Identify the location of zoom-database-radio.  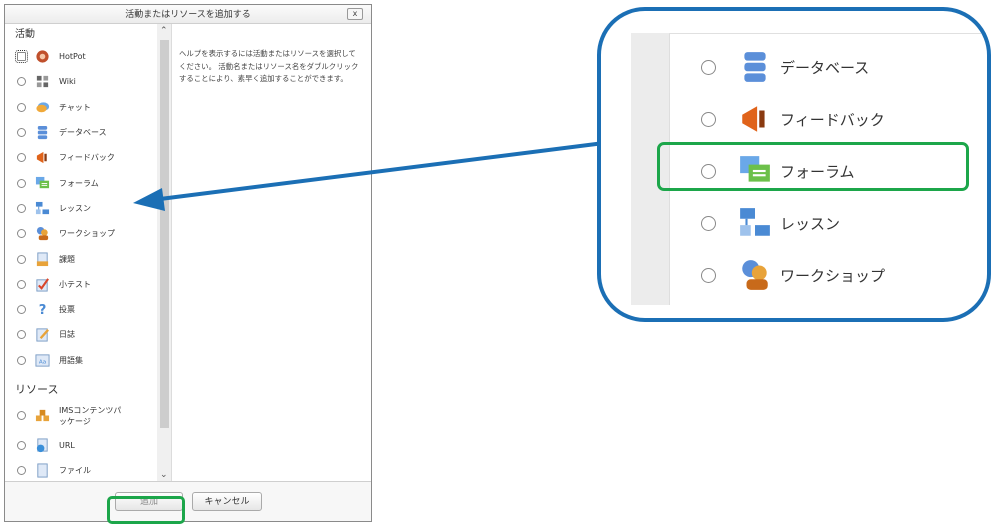
(708, 67).